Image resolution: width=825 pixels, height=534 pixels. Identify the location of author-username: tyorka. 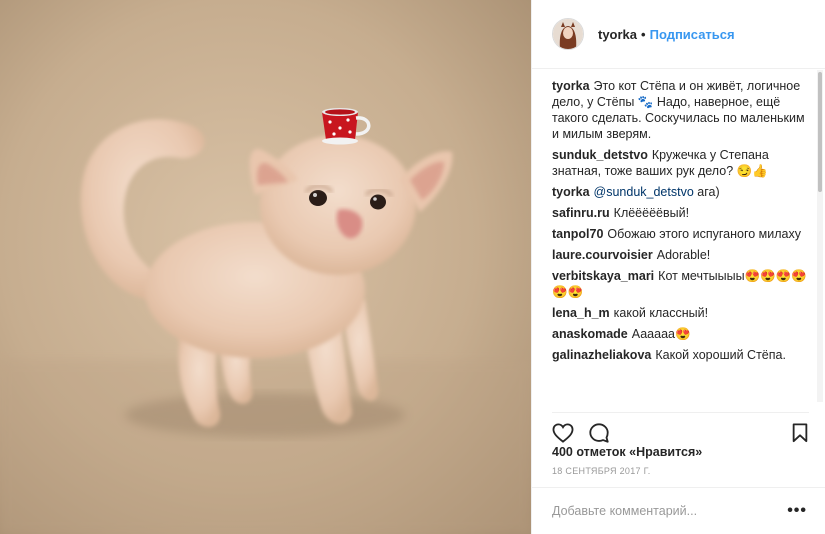
(617, 34).